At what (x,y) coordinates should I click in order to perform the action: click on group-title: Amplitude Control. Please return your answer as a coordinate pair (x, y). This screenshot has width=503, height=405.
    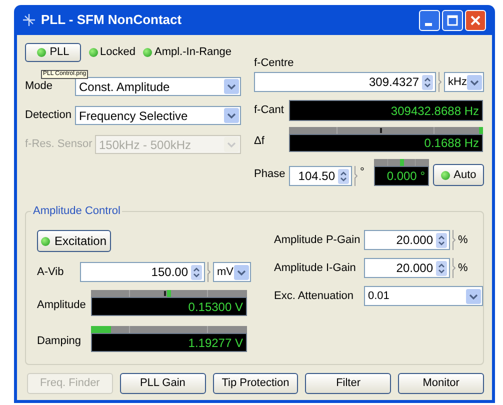
    Looking at the image, I should click on (76, 211).